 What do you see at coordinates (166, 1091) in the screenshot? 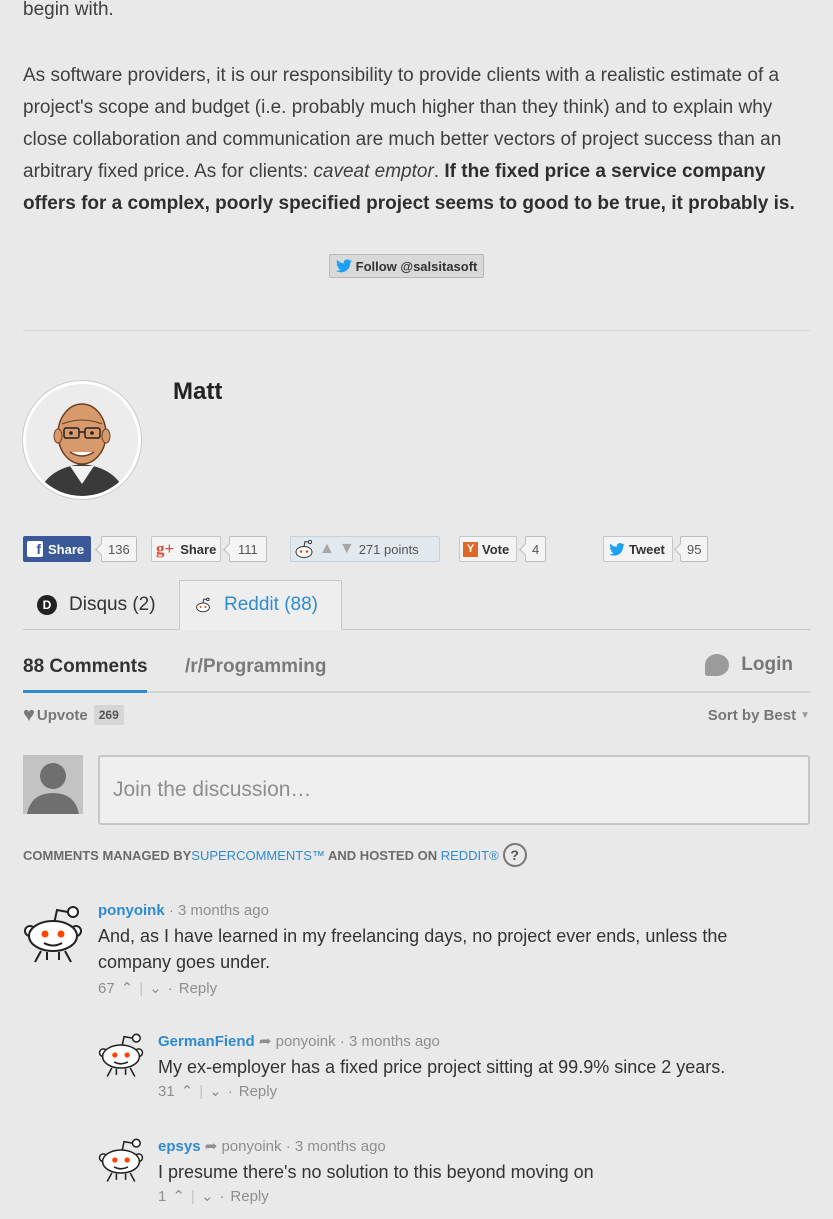
I see `comment-score: 31` at bounding box center [166, 1091].